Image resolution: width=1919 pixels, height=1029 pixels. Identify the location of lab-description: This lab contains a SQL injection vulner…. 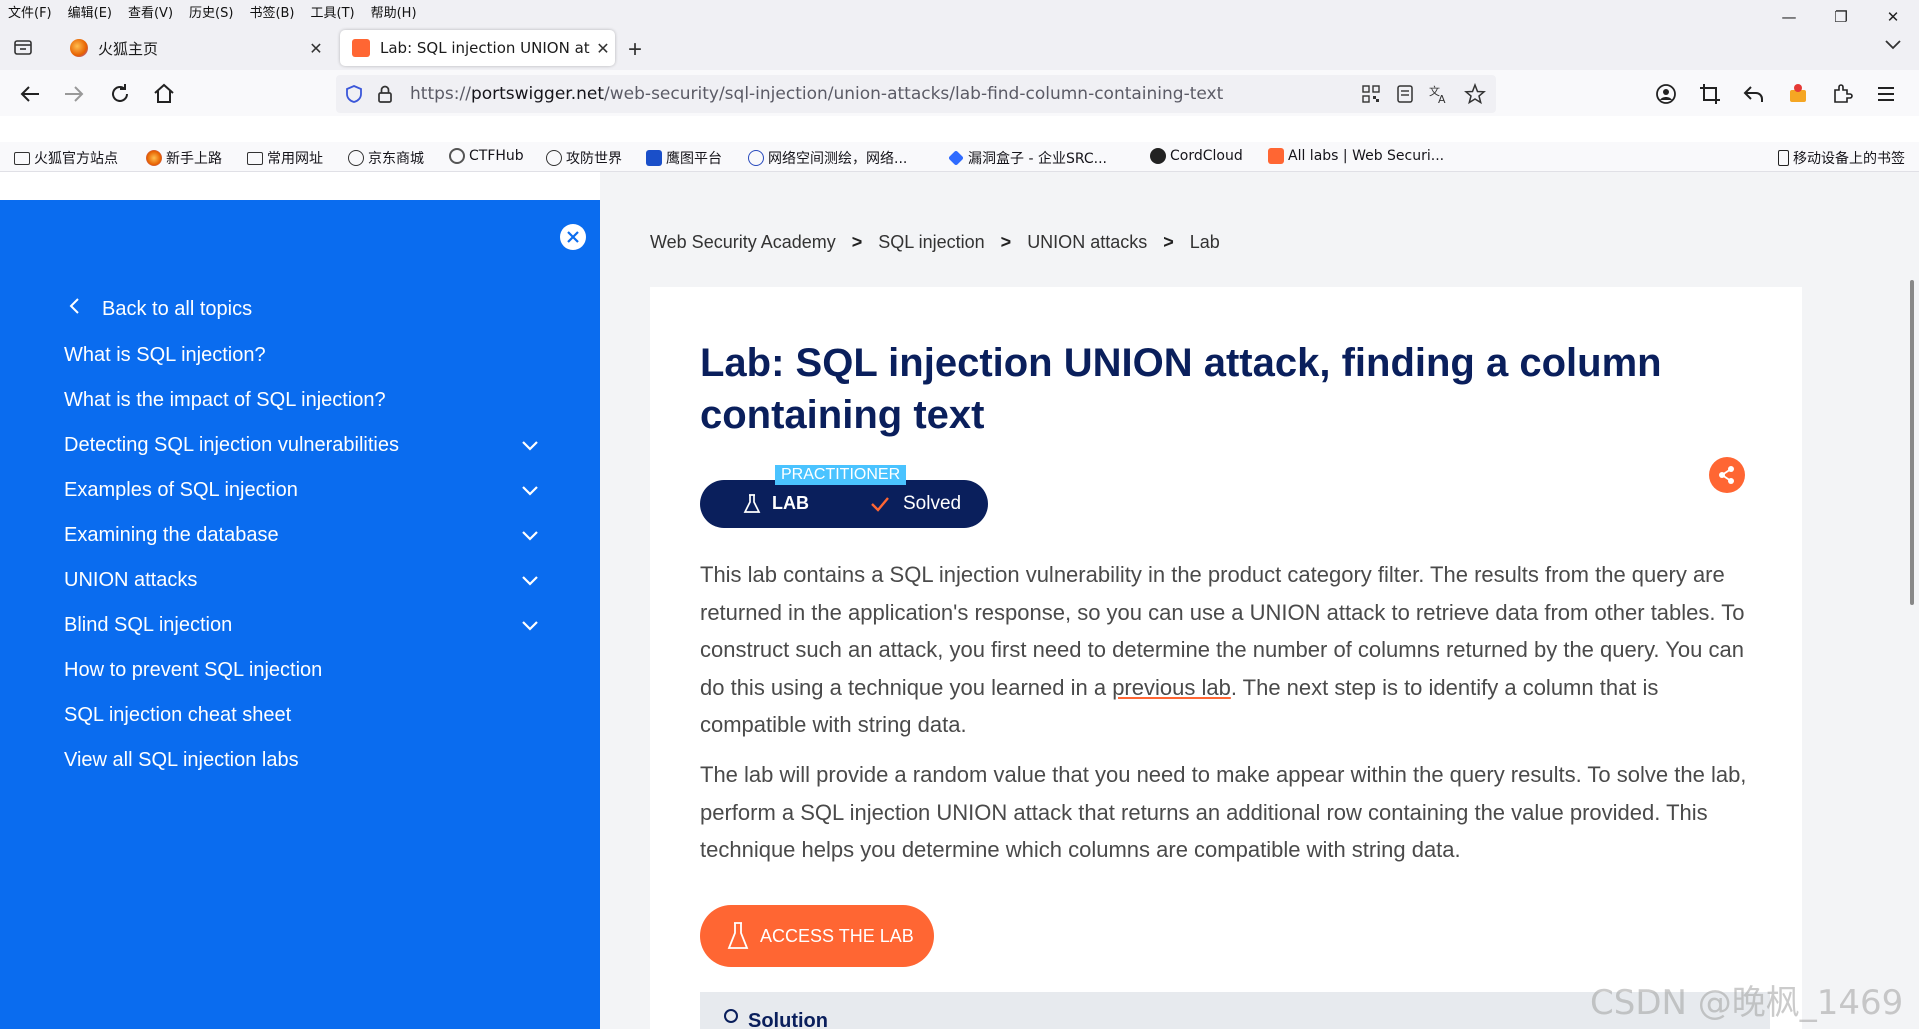
(1222, 649).